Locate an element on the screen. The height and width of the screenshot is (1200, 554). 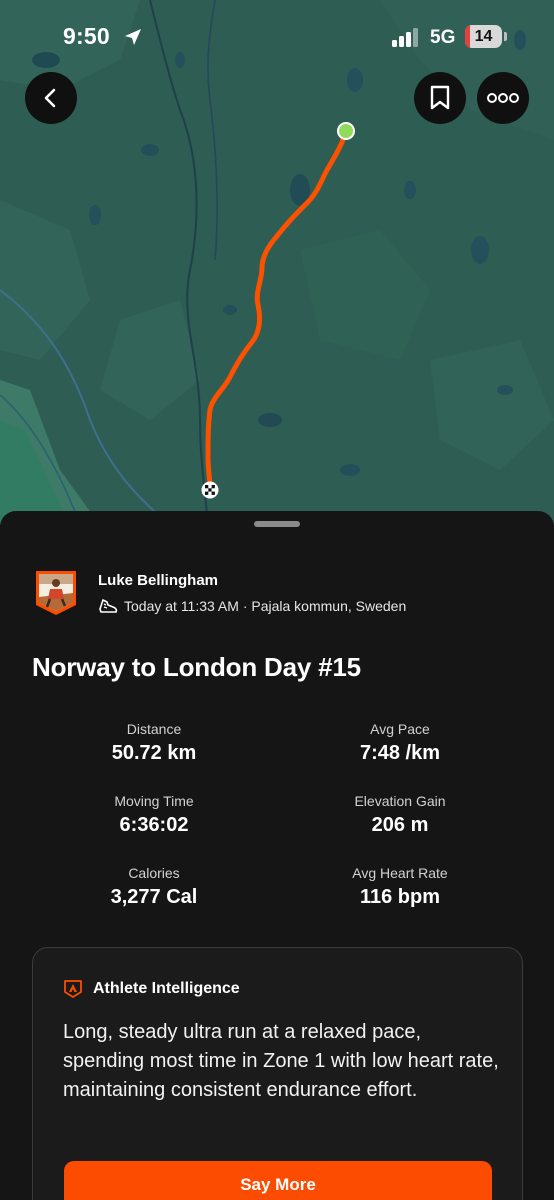
stat-label: Moving Time is located at coordinates (154, 801).